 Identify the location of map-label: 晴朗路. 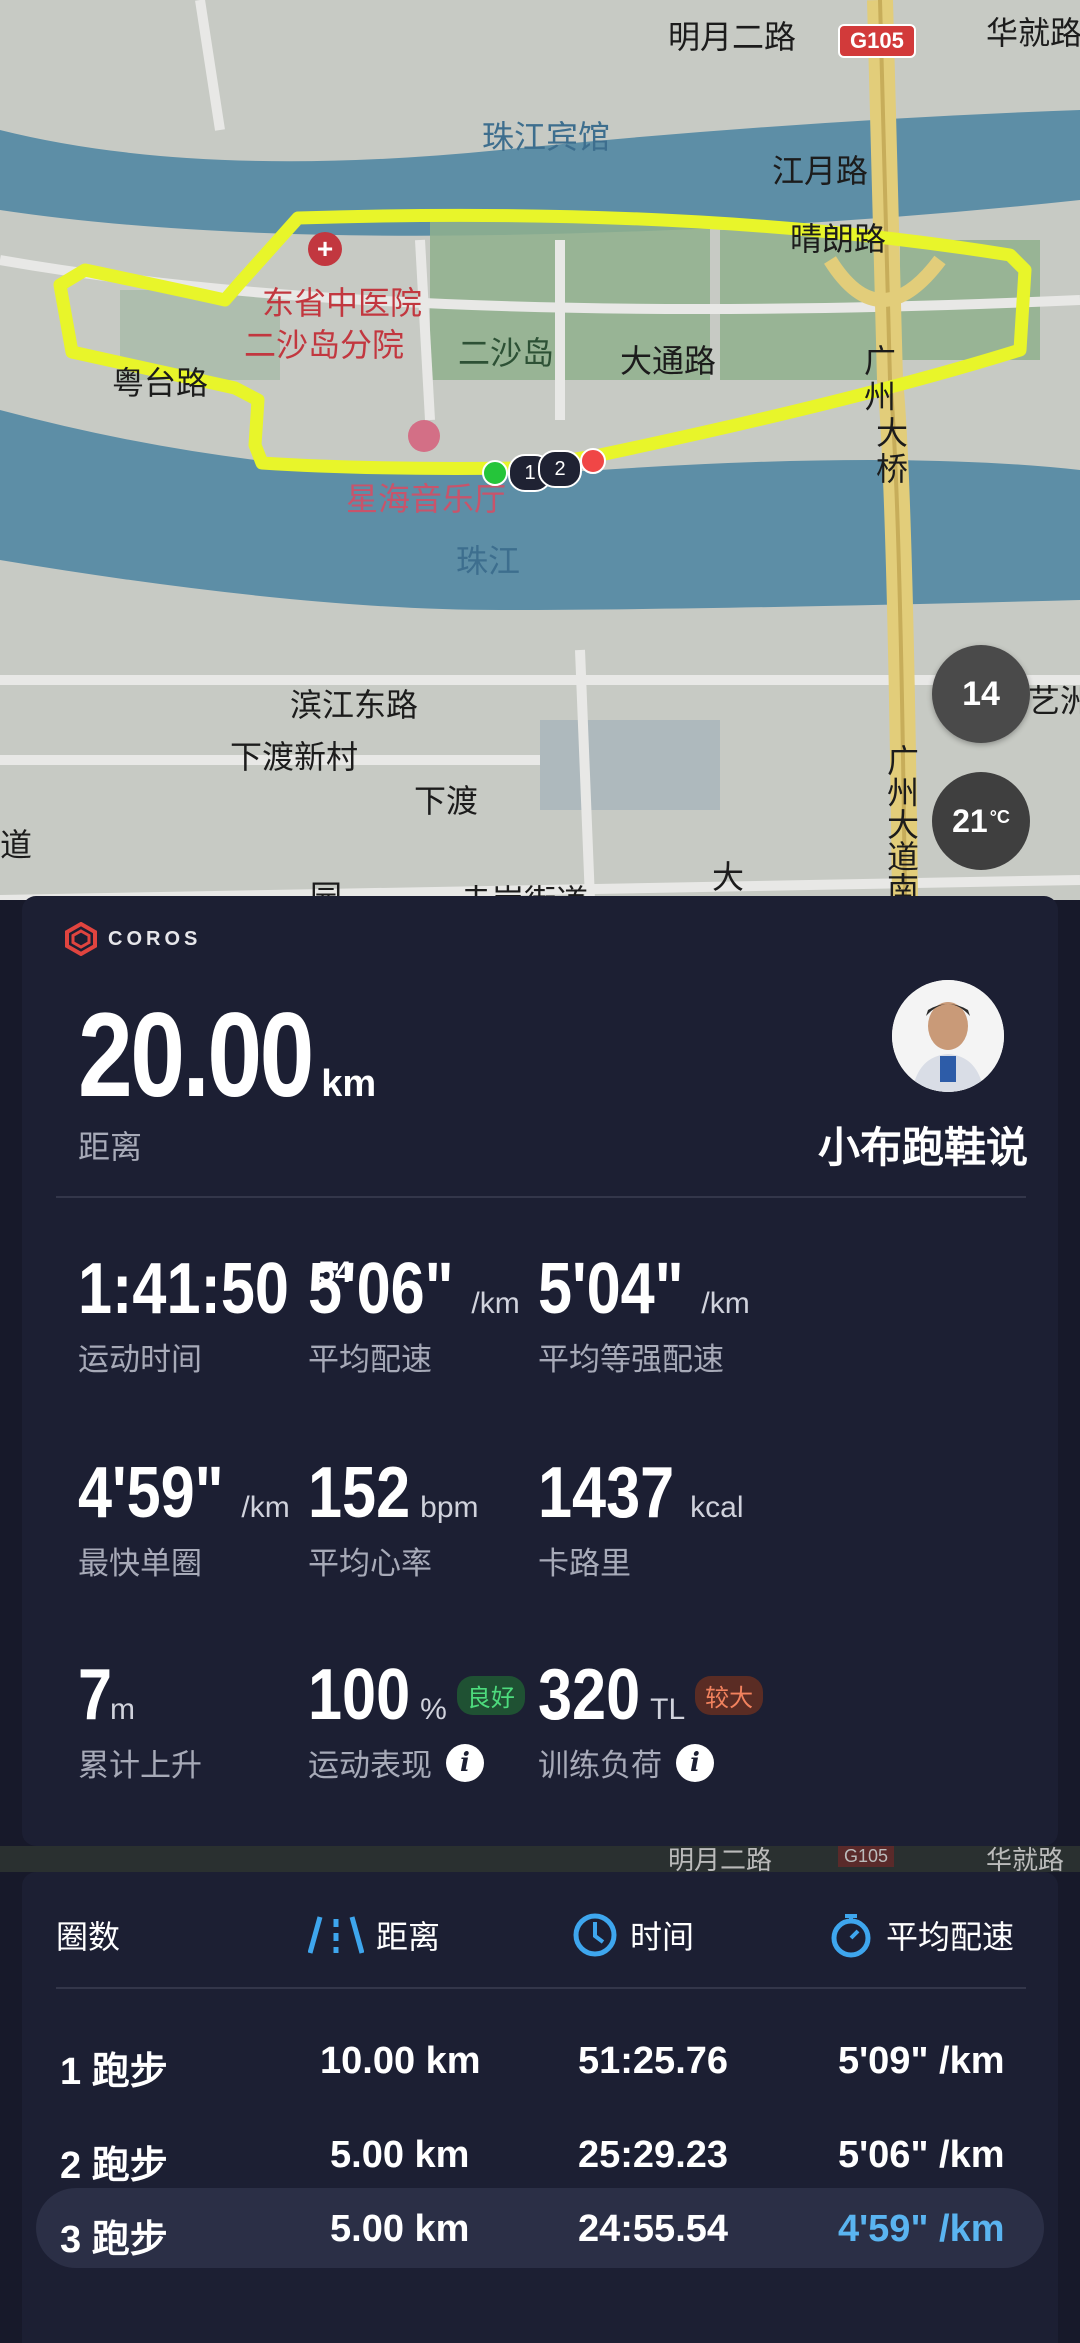
(838, 239).